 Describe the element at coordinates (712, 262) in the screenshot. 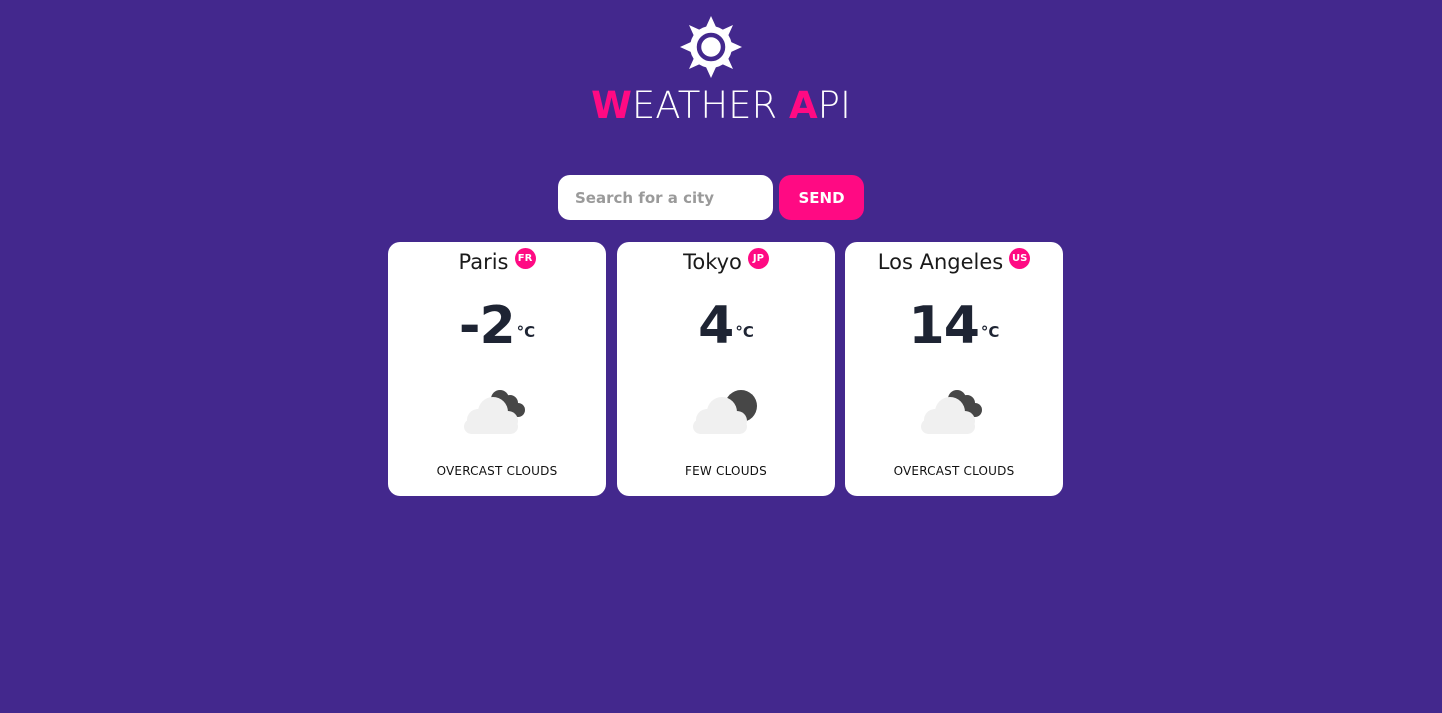

I see `city-name: Tokyo` at that location.